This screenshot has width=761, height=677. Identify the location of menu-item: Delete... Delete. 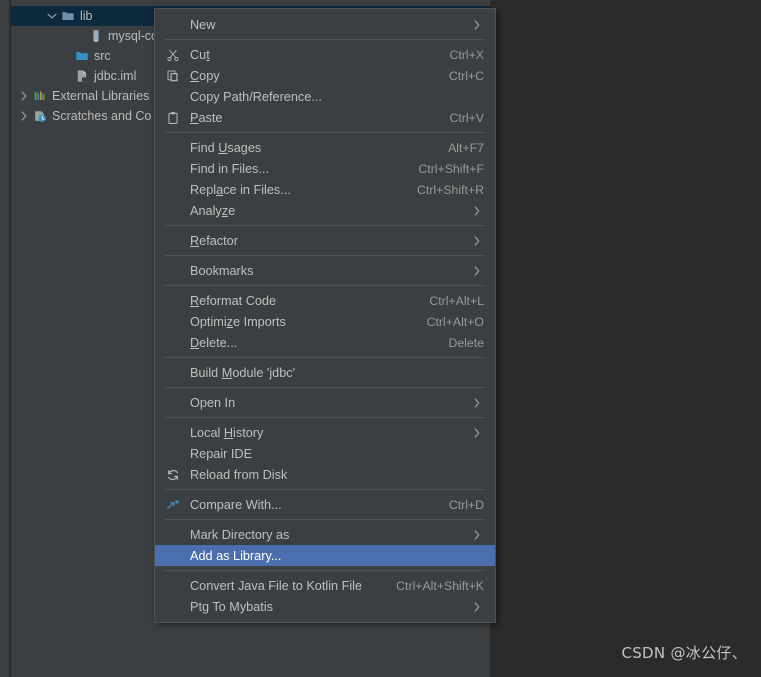
(325, 342).